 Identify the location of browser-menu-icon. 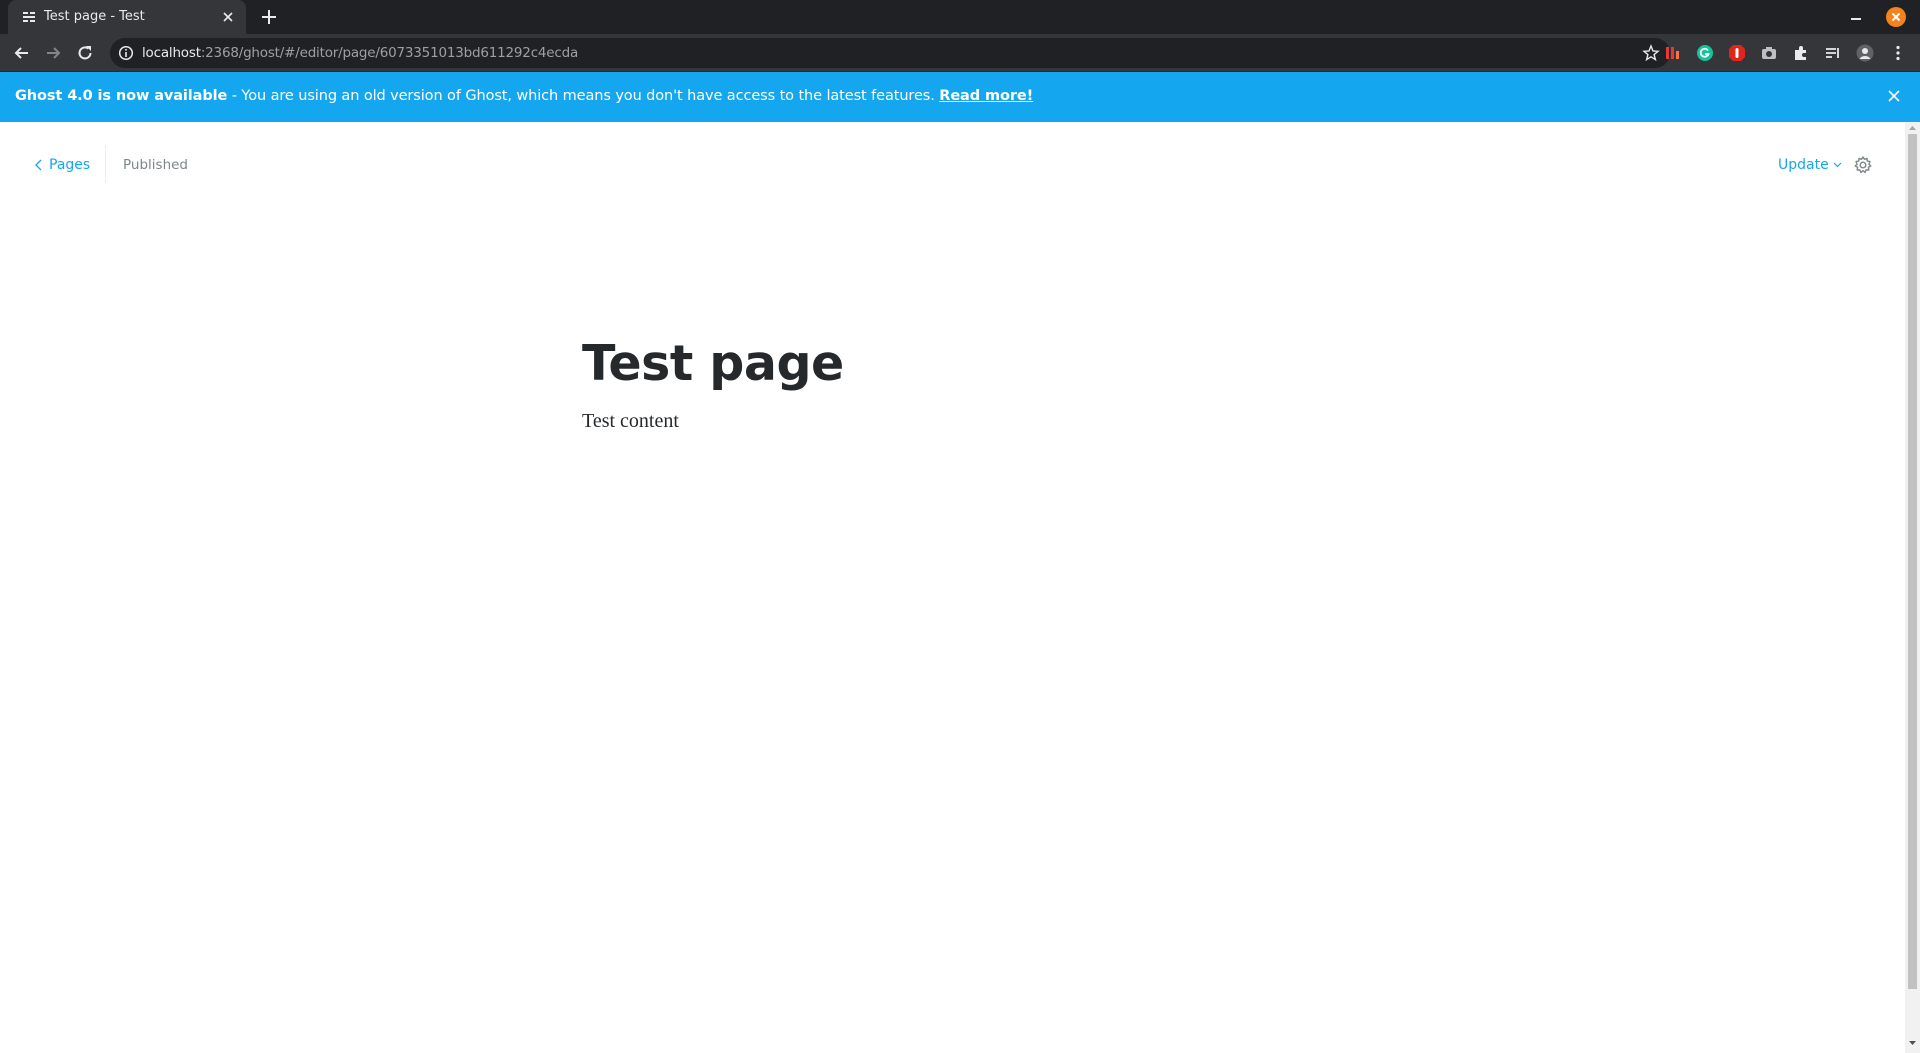
(1898, 53).